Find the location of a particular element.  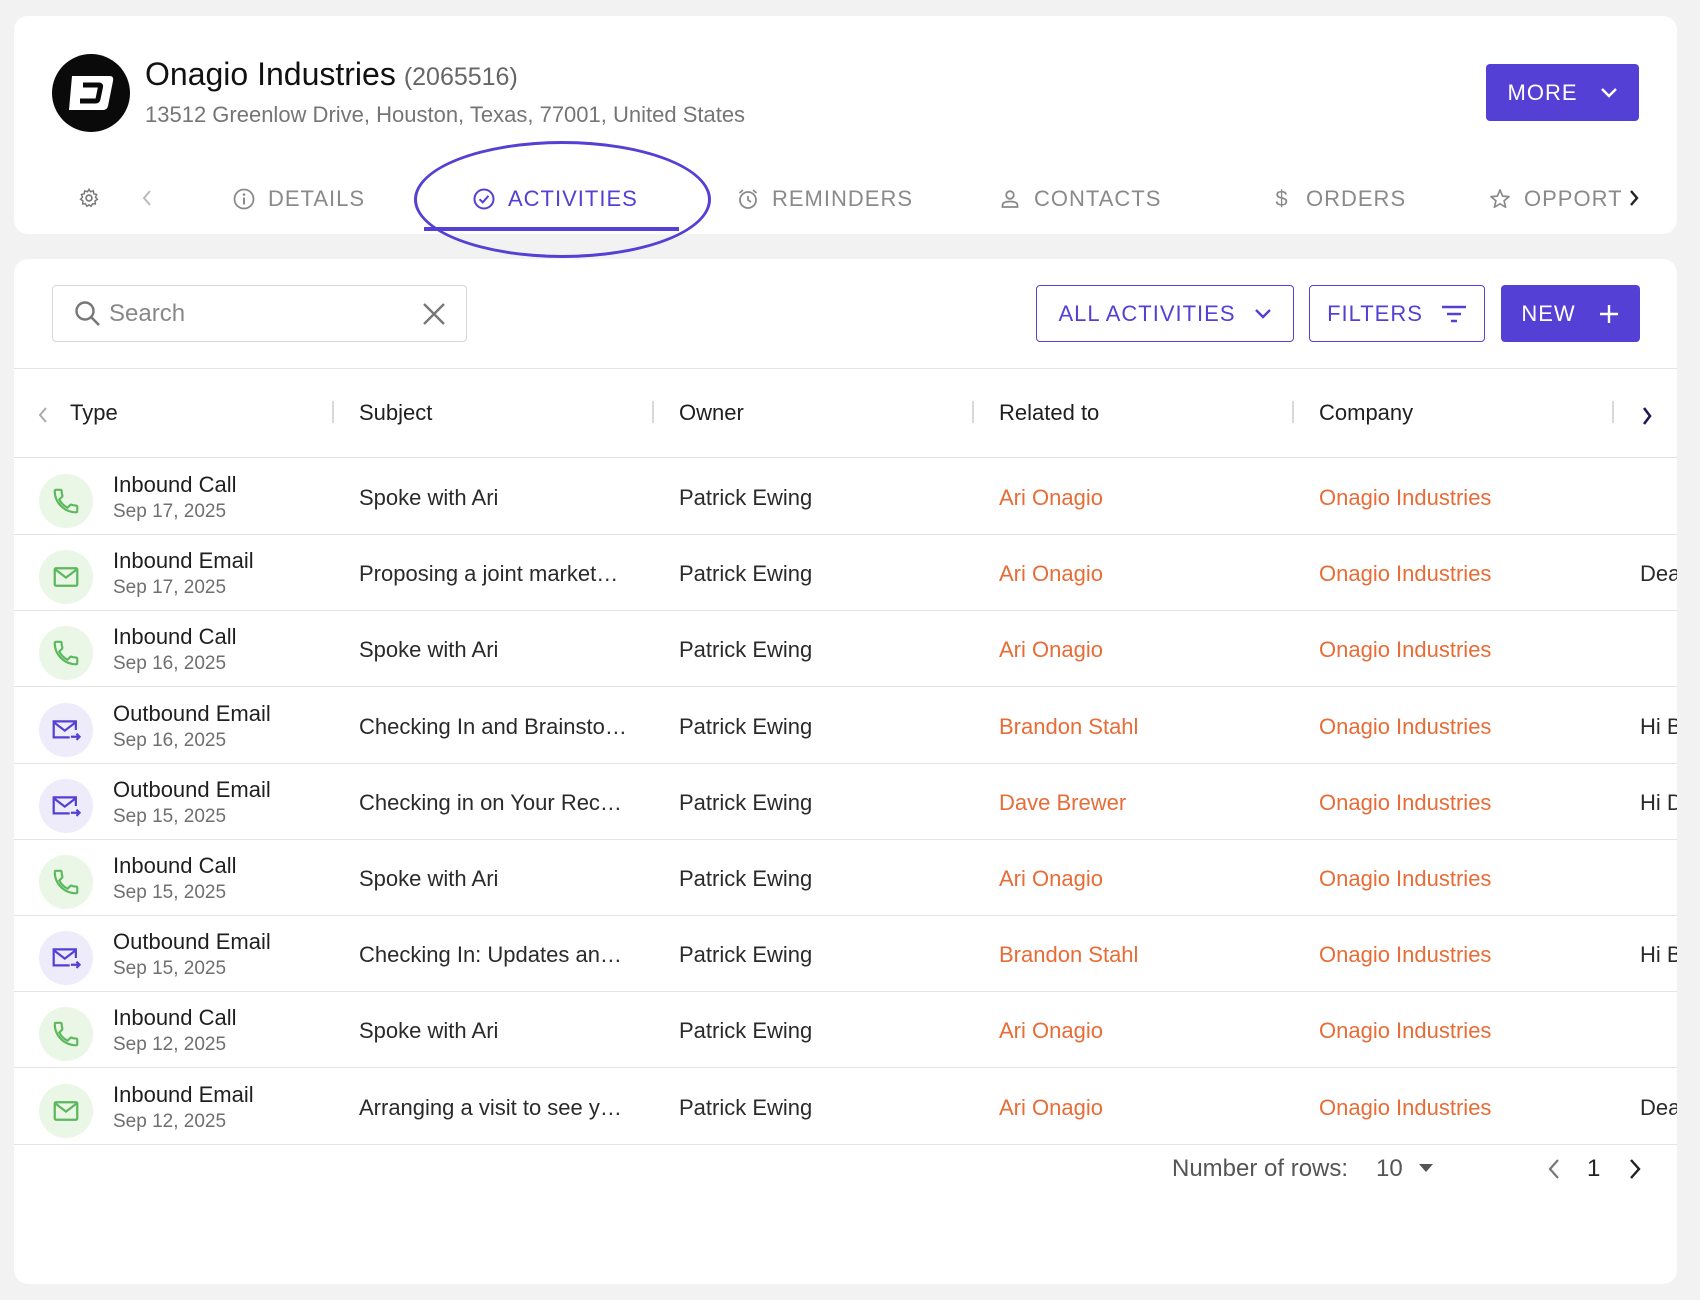

search-input is located at coordinates (254, 314).